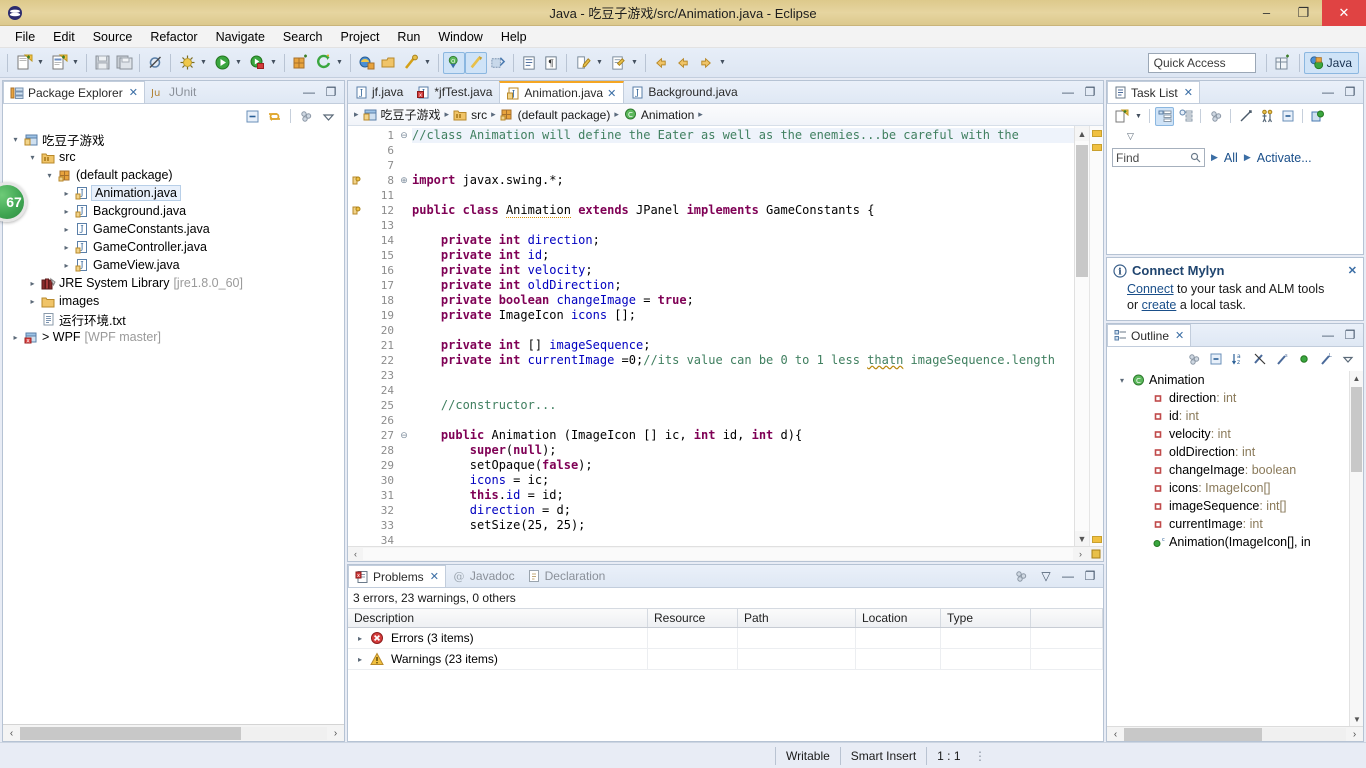 The height and width of the screenshot is (768, 1366). Describe the element at coordinates (498, 63) in the screenshot. I see `restore-last-selection-icon` at that location.